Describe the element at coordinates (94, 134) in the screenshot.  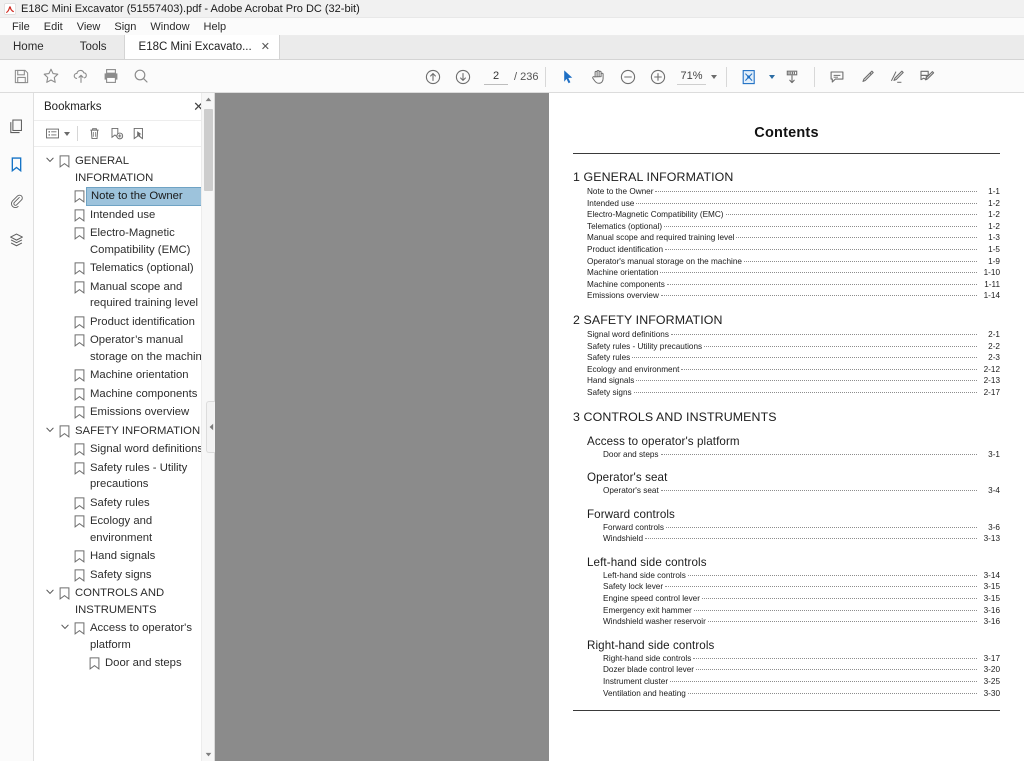
I see `delete-bookmark-icon` at that location.